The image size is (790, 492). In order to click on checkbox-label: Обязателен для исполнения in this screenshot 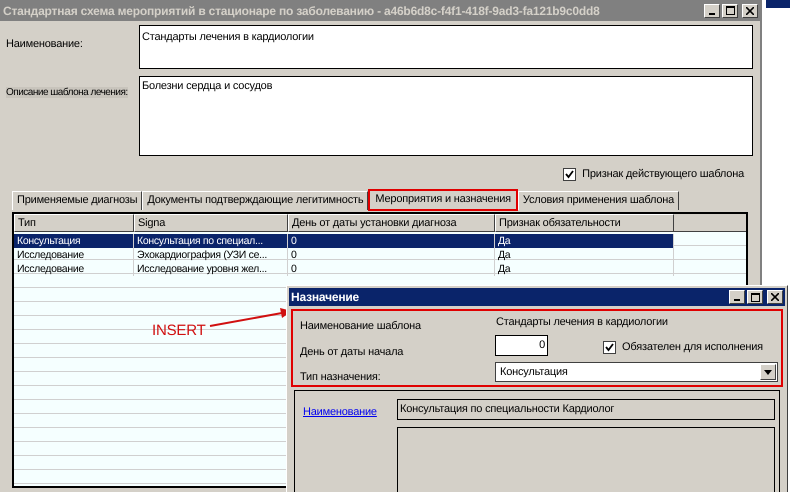, I will do `click(692, 347)`.